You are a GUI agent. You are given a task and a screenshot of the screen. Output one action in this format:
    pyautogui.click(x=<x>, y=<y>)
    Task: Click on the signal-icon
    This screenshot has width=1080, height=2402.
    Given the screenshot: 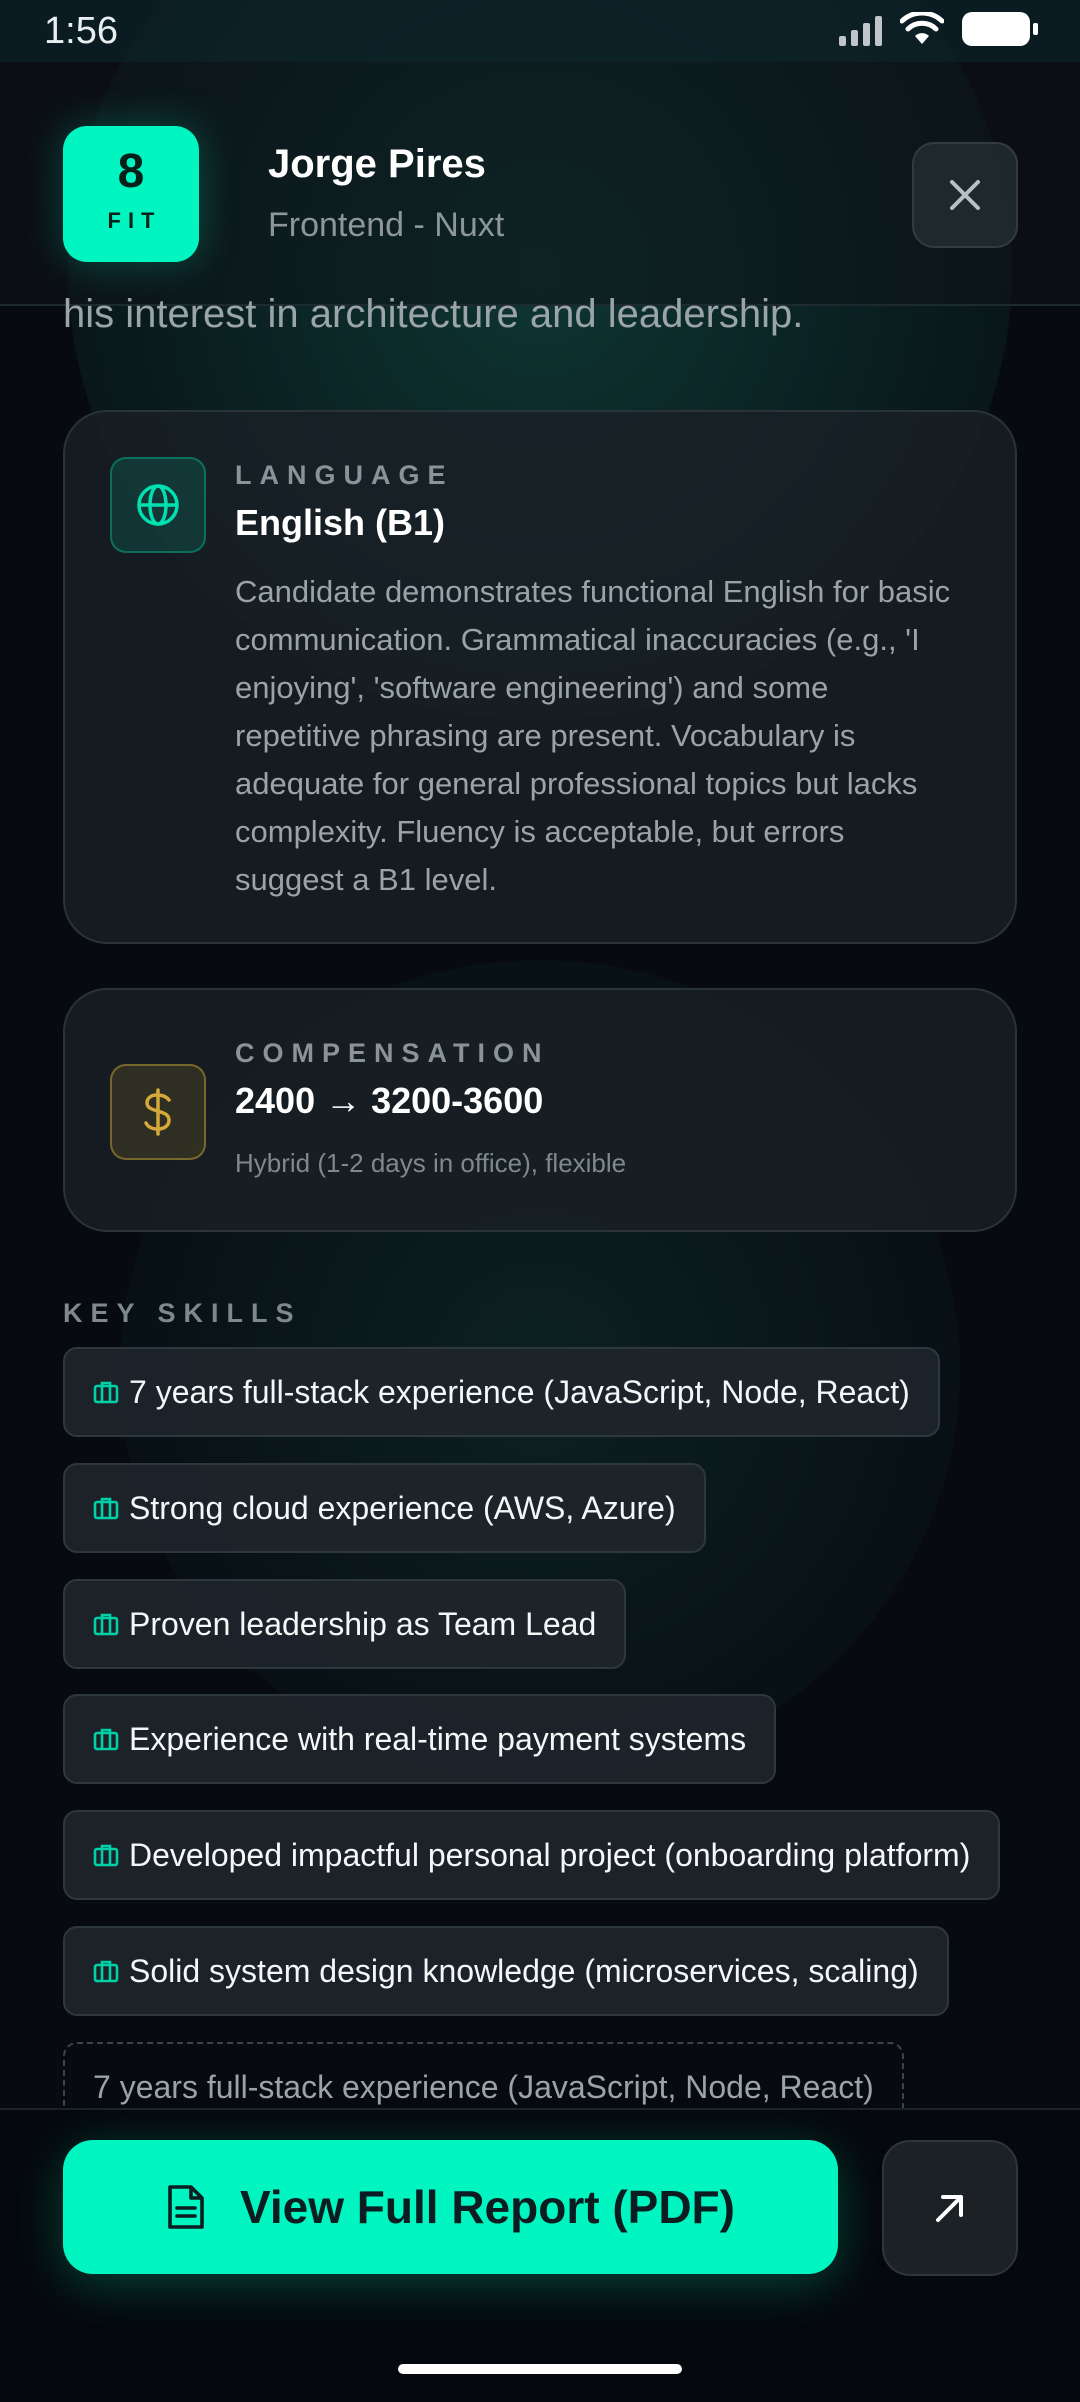 What is the action you would take?
    pyautogui.click(x=860, y=29)
    